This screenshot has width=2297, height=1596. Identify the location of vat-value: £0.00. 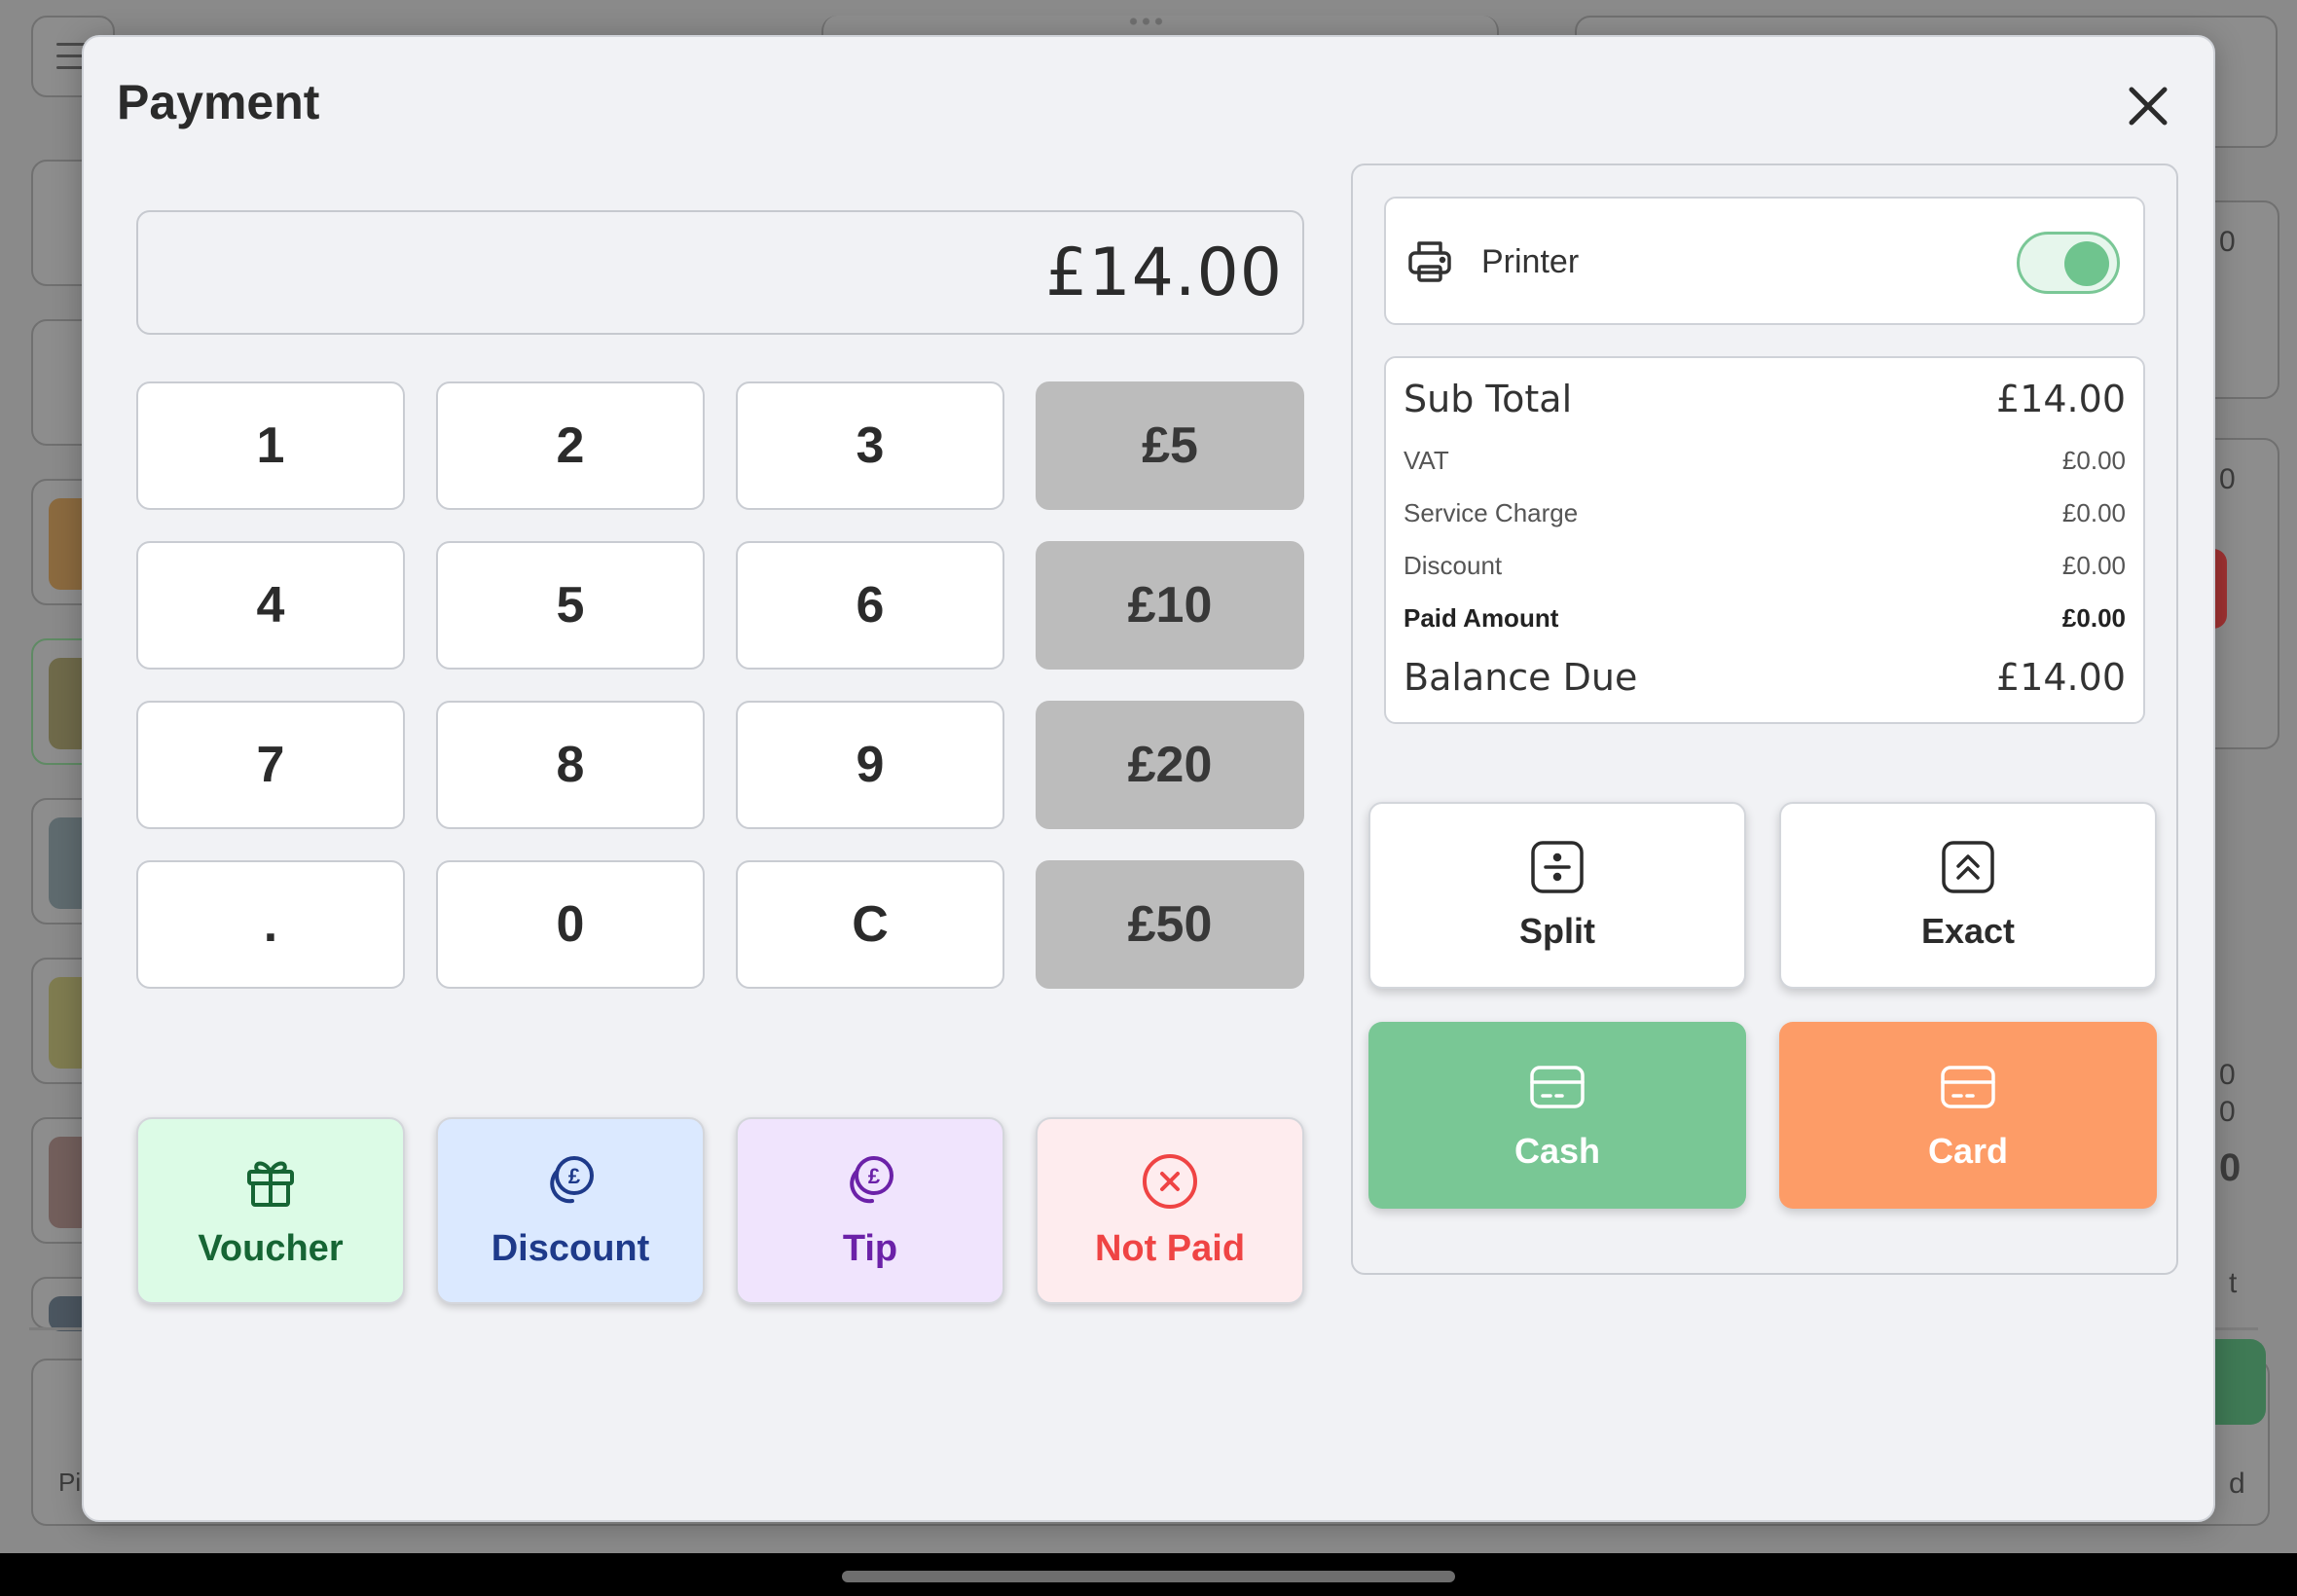
(2093, 460).